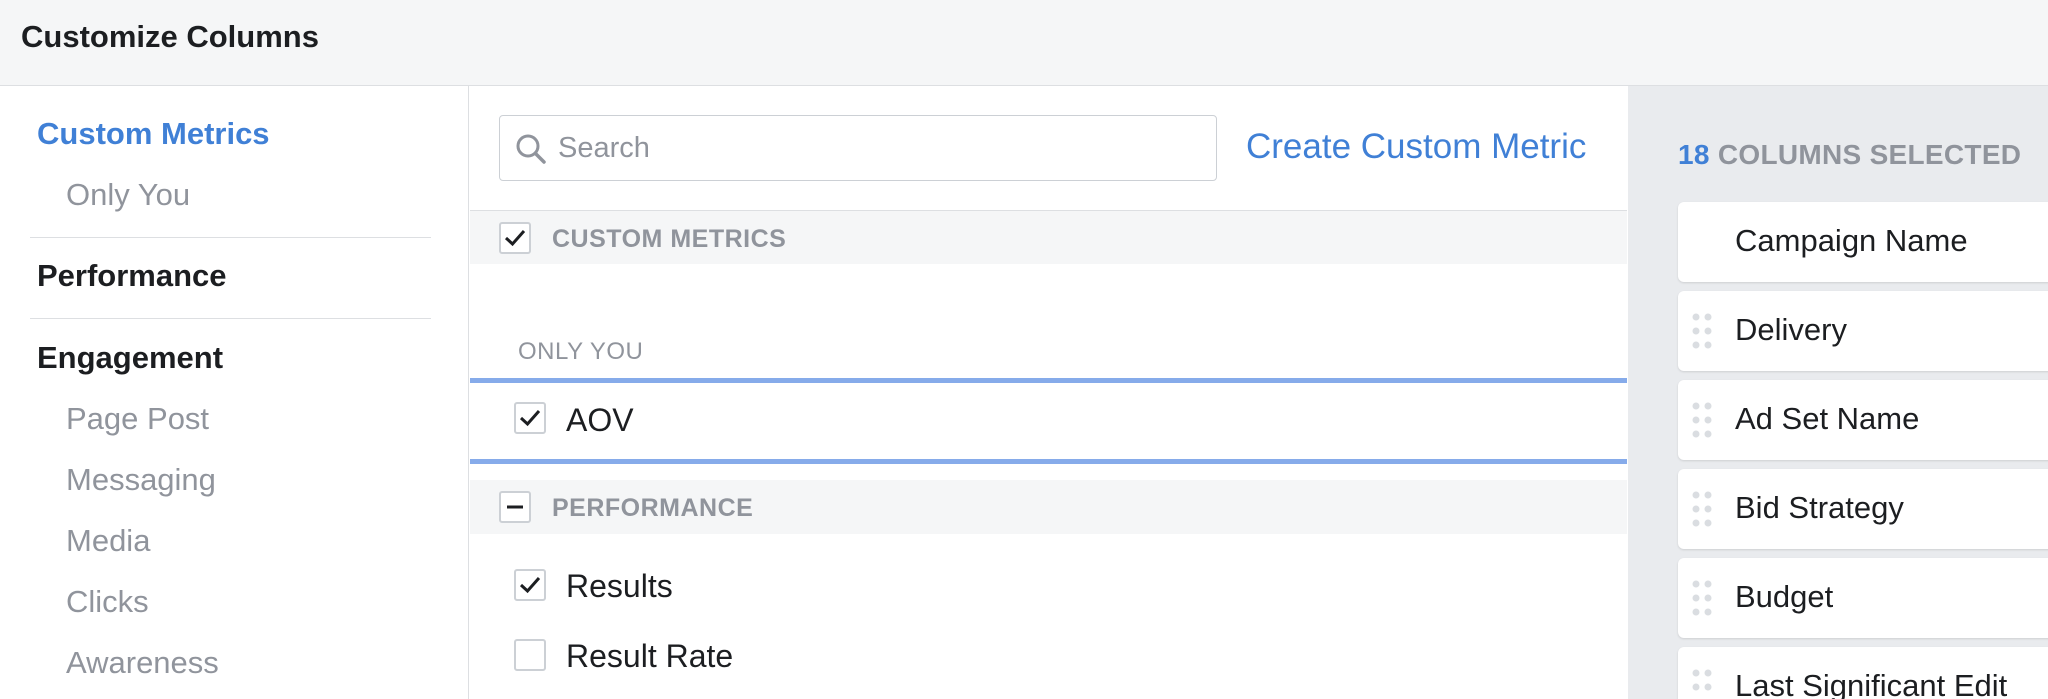 Image resolution: width=2048 pixels, height=699 pixels. I want to click on selected-count-number: 18, so click(1694, 154).